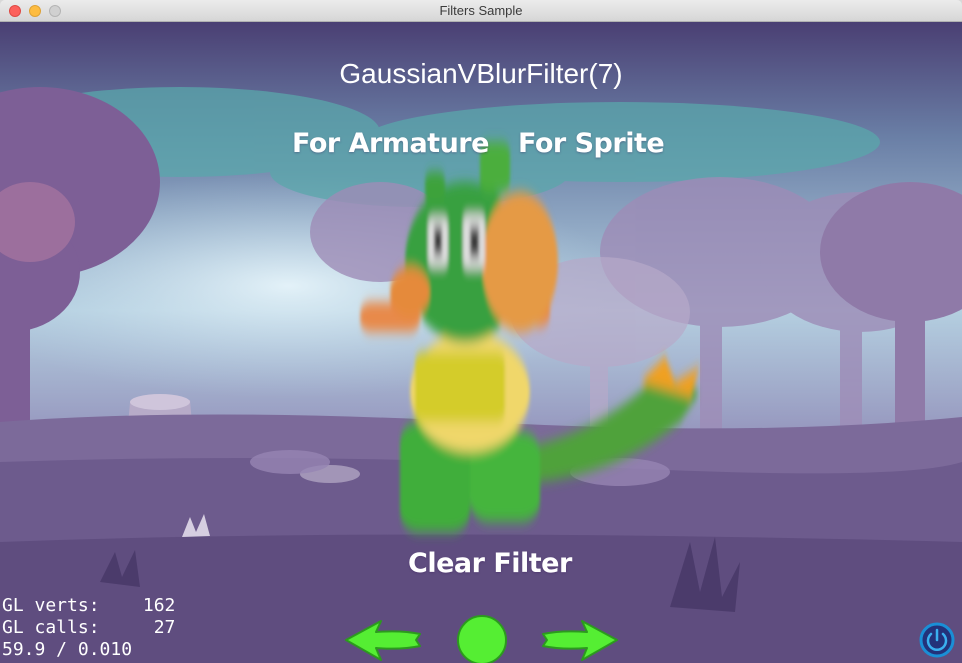 The height and width of the screenshot is (663, 962). I want to click on power-icon, so click(937, 640).